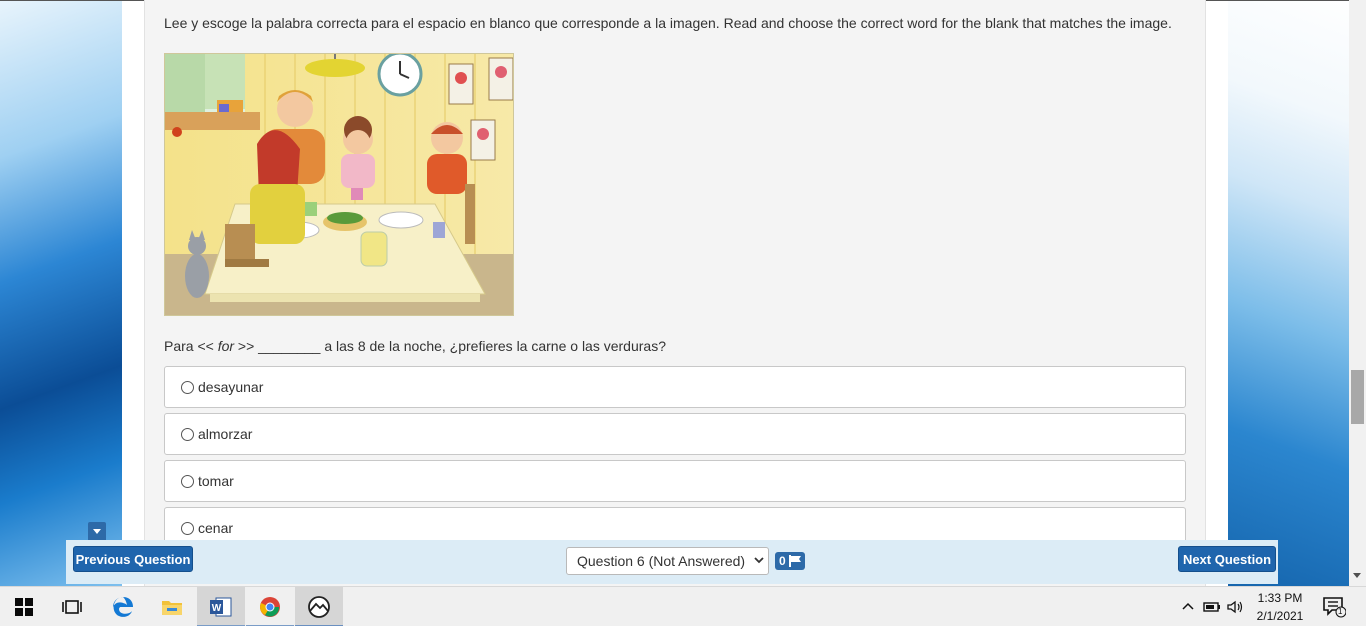 Image resolution: width=1366 pixels, height=626 pixels. I want to click on question-select: Question 6 (Not Answered), so click(667, 561).